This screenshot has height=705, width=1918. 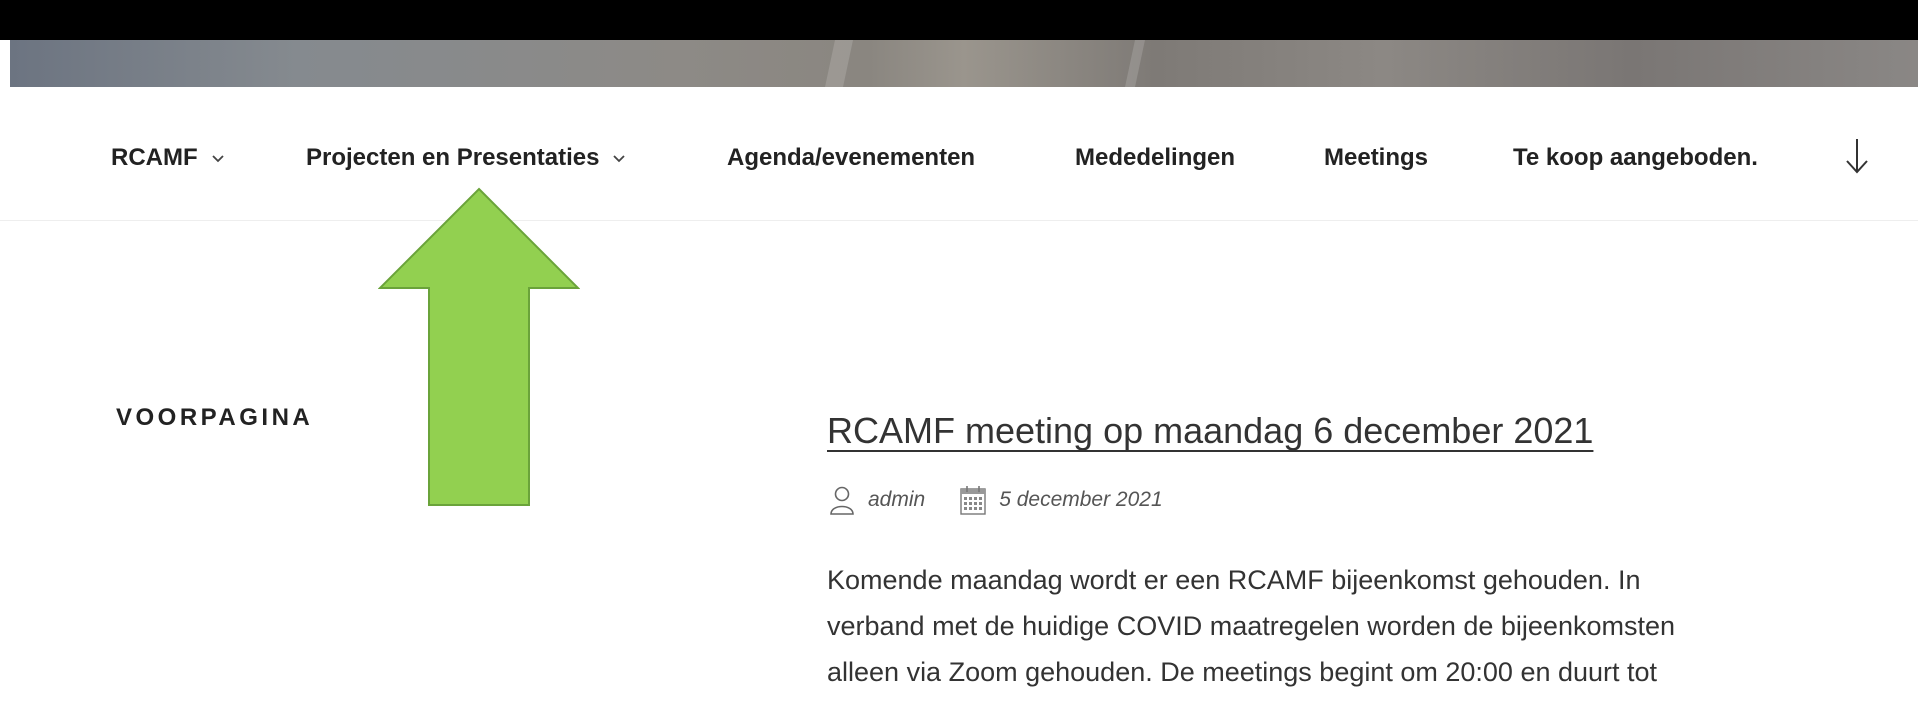 I want to click on nav-item-label: Meetings, so click(x=1376, y=157).